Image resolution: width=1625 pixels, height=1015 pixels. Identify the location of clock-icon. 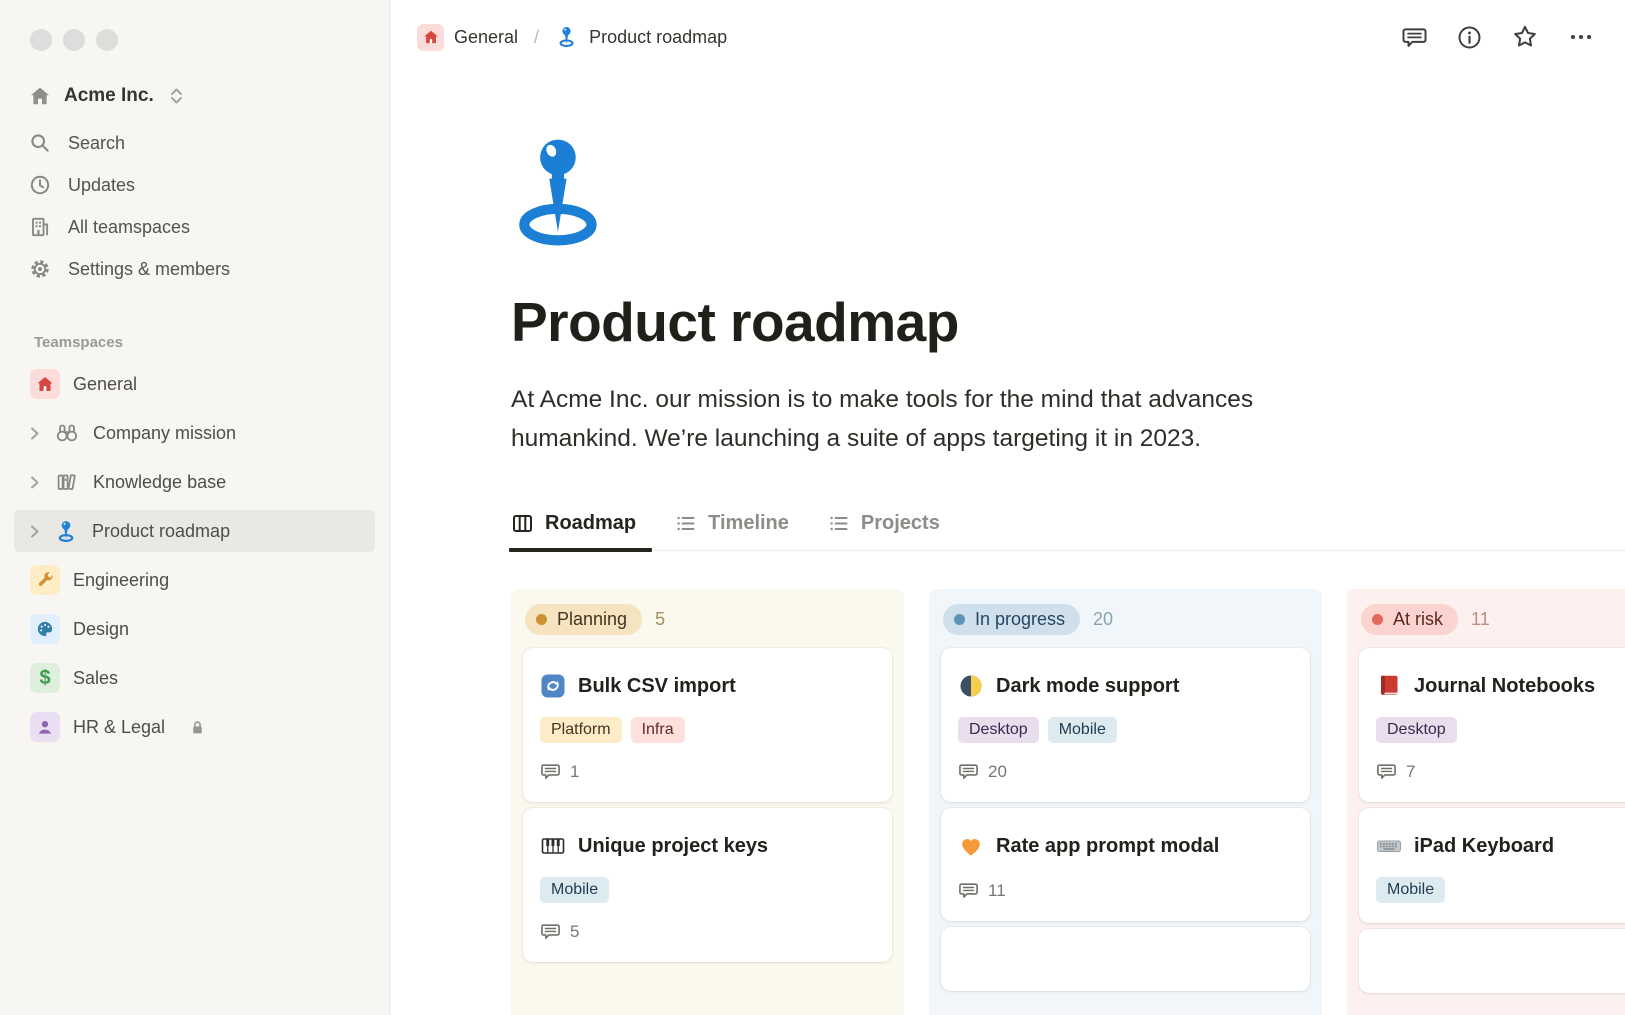
(40, 185).